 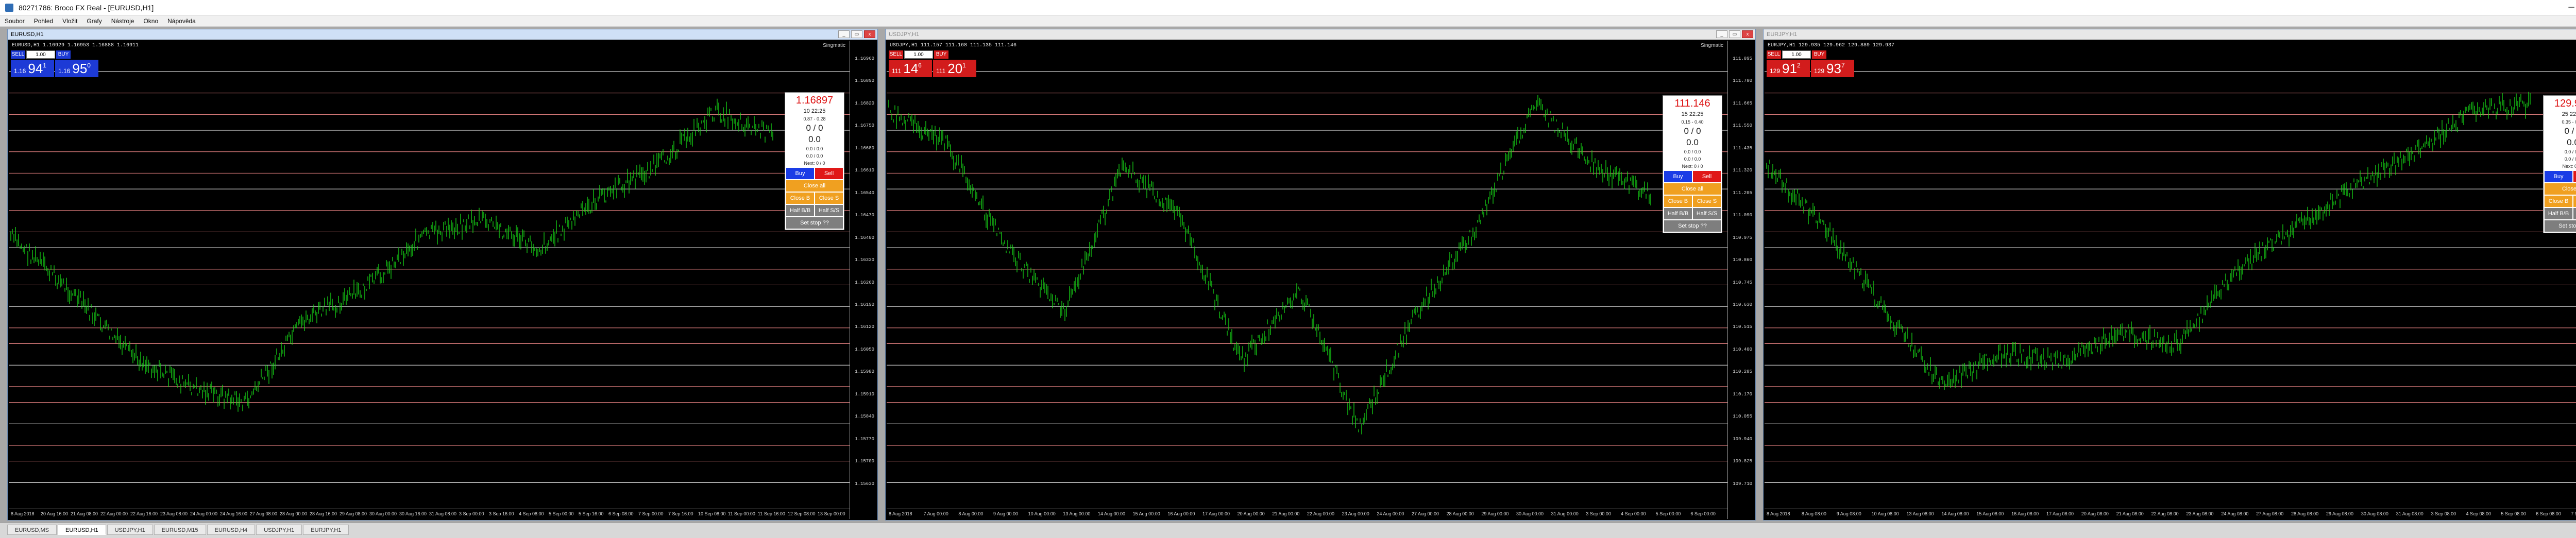 I want to click on price-tick-label: 1.16400, so click(x=864, y=237).